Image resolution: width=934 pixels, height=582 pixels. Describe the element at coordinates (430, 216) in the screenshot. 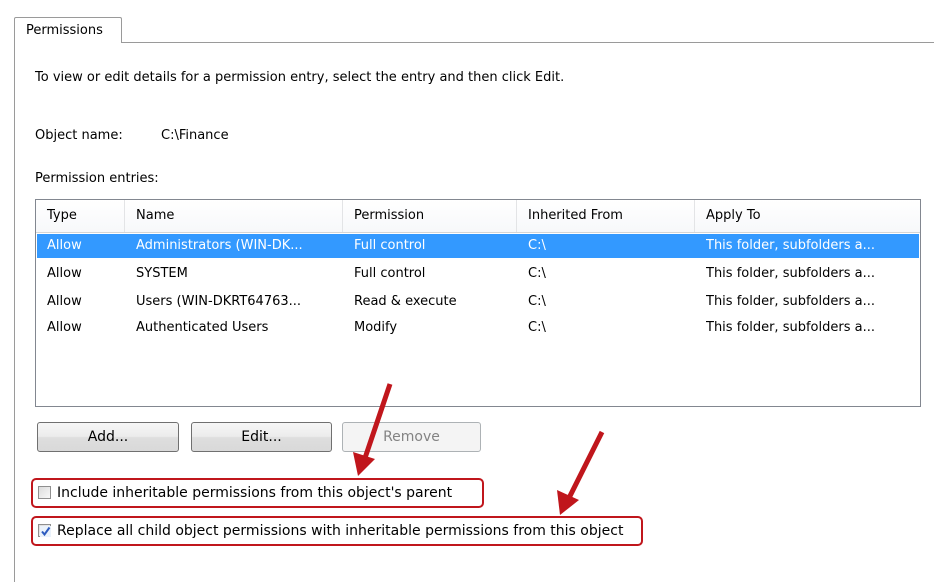

I see `column-header-permission: Permission` at that location.